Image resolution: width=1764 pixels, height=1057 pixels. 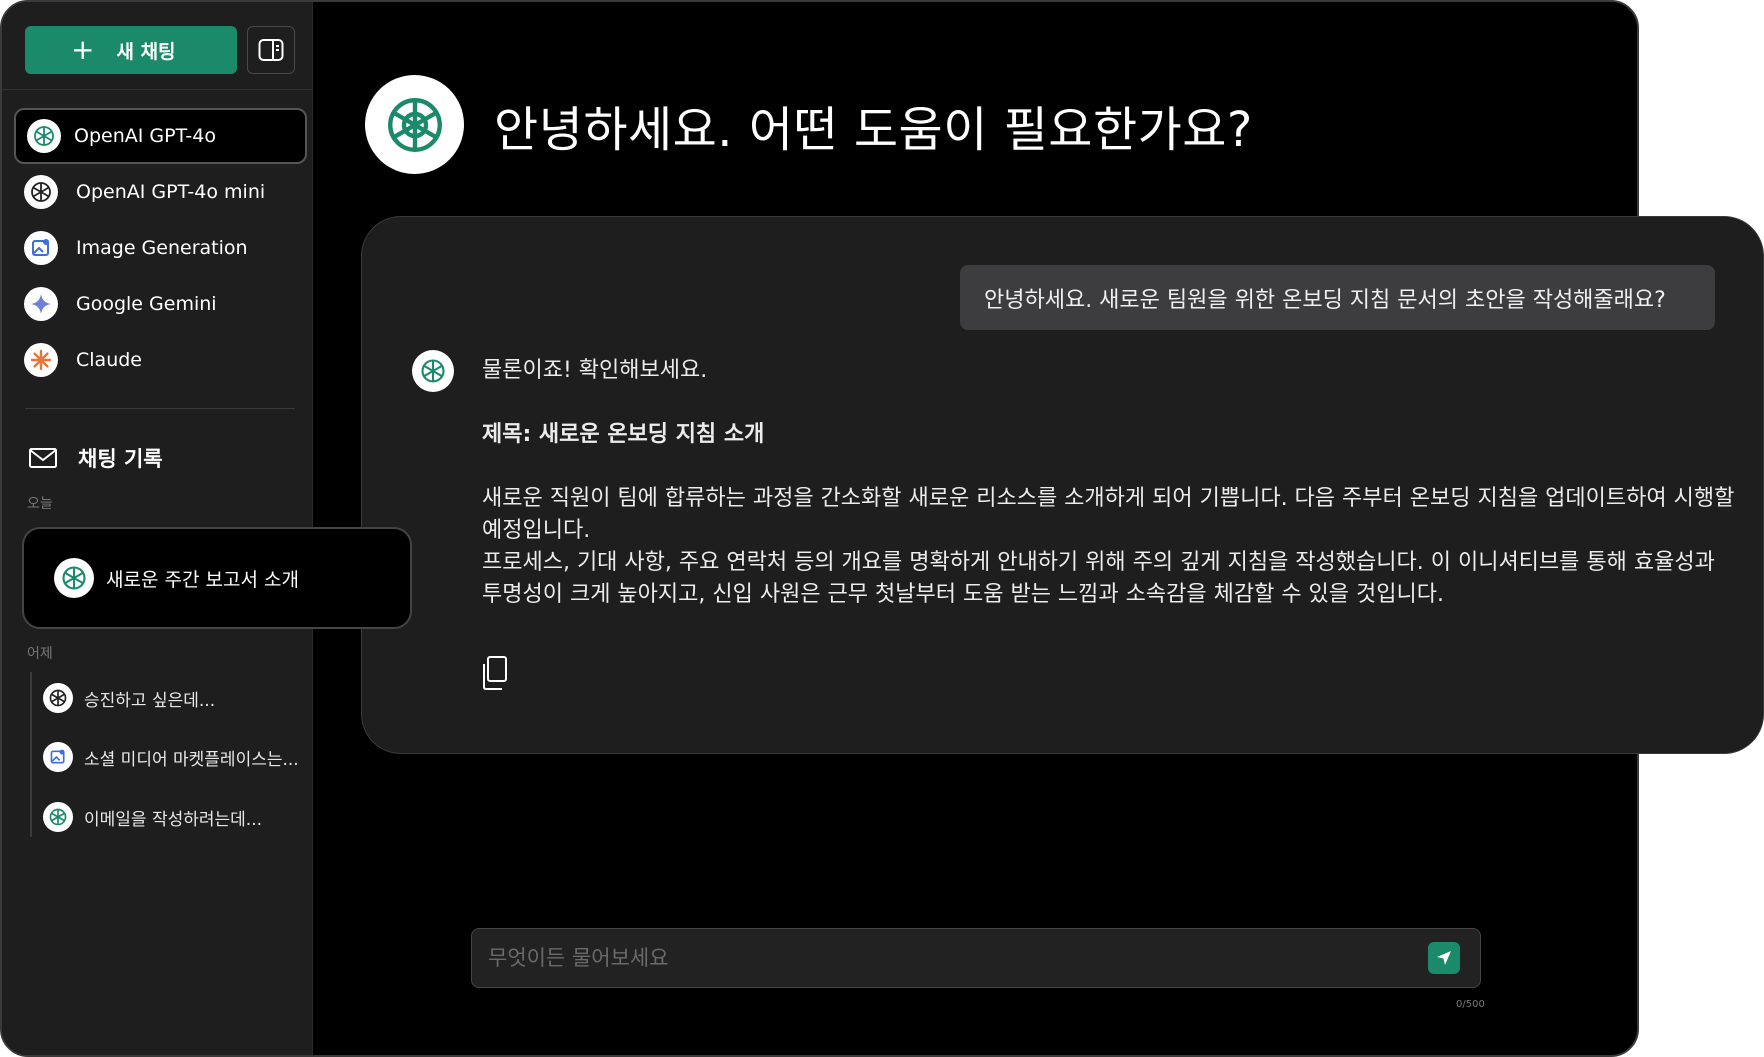 I want to click on toggle-sidebar-button, so click(x=271, y=50).